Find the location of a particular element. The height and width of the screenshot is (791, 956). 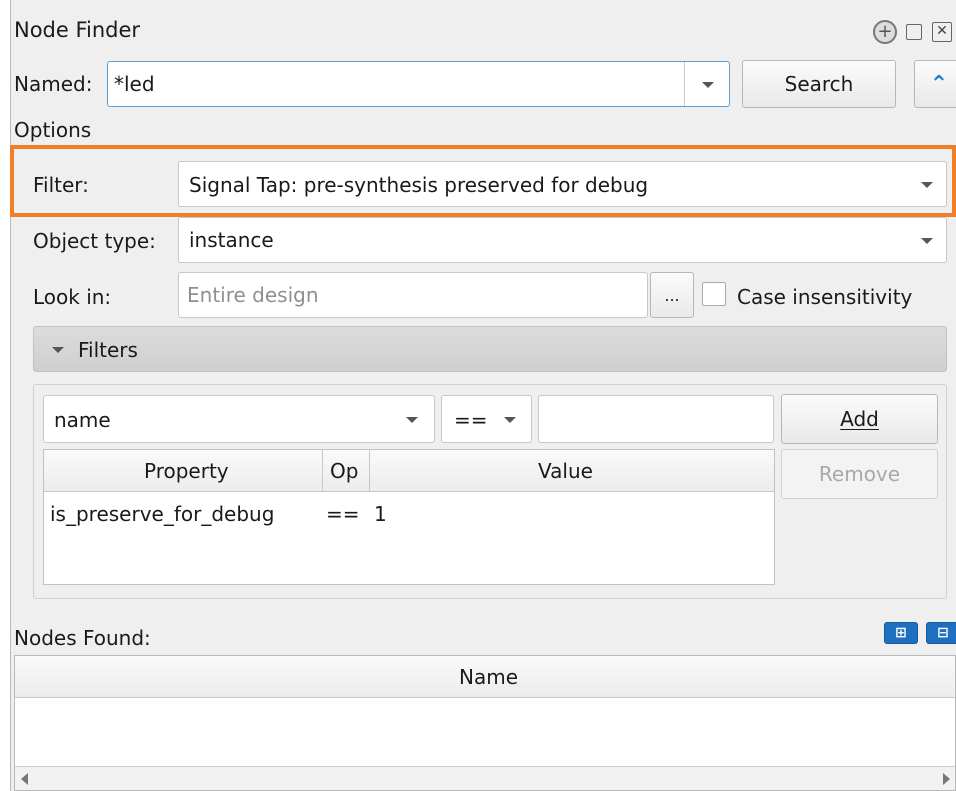

combo-divider is located at coordinates (684, 84).